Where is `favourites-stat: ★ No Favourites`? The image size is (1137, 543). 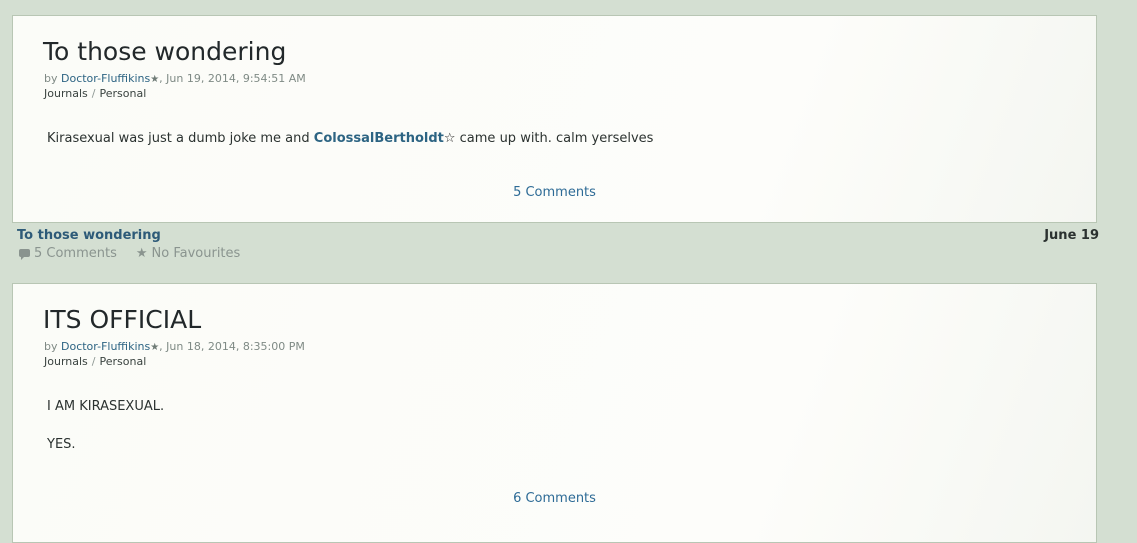 favourites-stat: ★ No Favourites is located at coordinates (188, 253).